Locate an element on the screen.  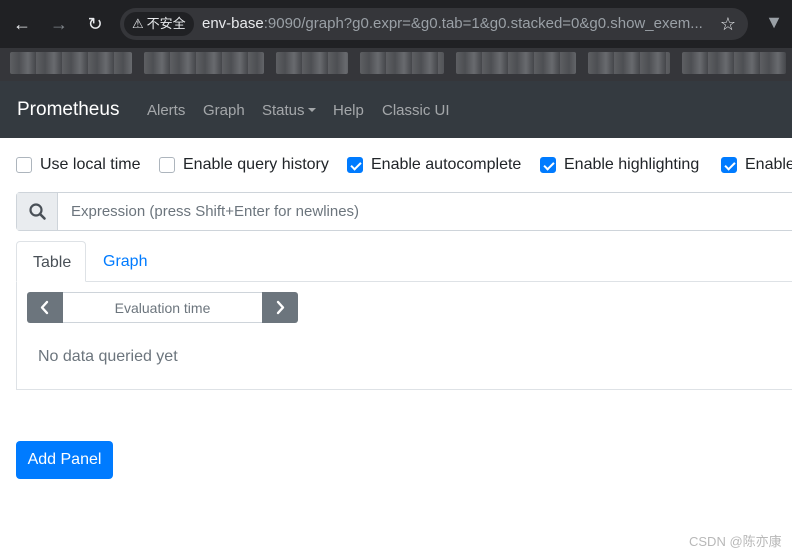
option-label: Enable is located at coordinates (768, 164).